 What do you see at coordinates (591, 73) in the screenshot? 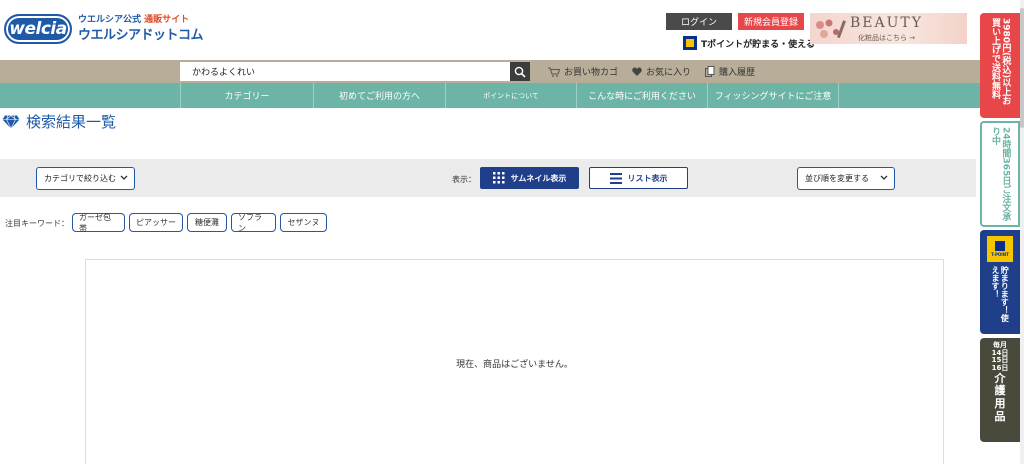
I see `cart-label: お買い物カゴ` at bounding box center [591, 73].